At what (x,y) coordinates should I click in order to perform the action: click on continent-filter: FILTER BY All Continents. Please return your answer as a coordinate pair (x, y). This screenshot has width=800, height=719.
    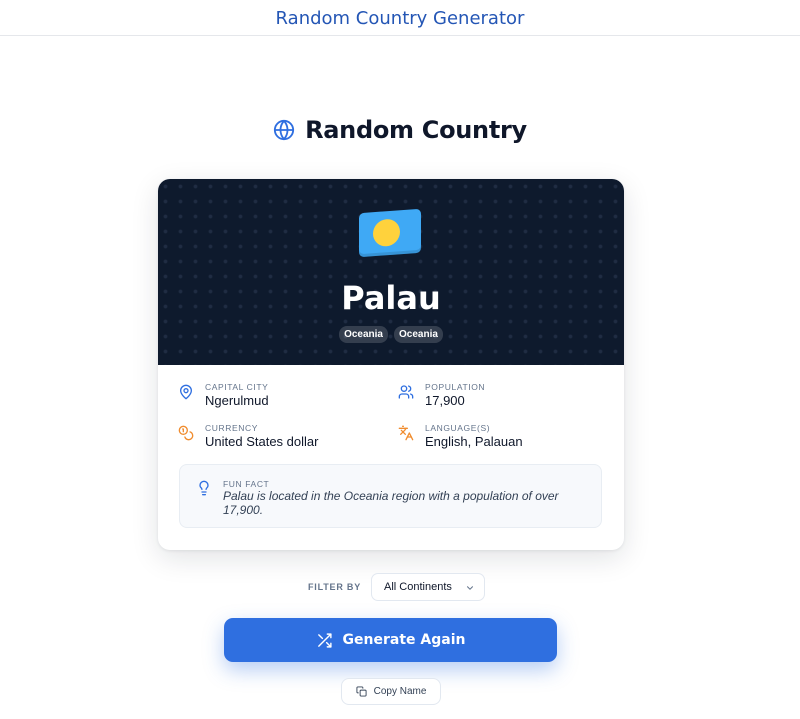
    Looking at the image, I should click on (397, 587).